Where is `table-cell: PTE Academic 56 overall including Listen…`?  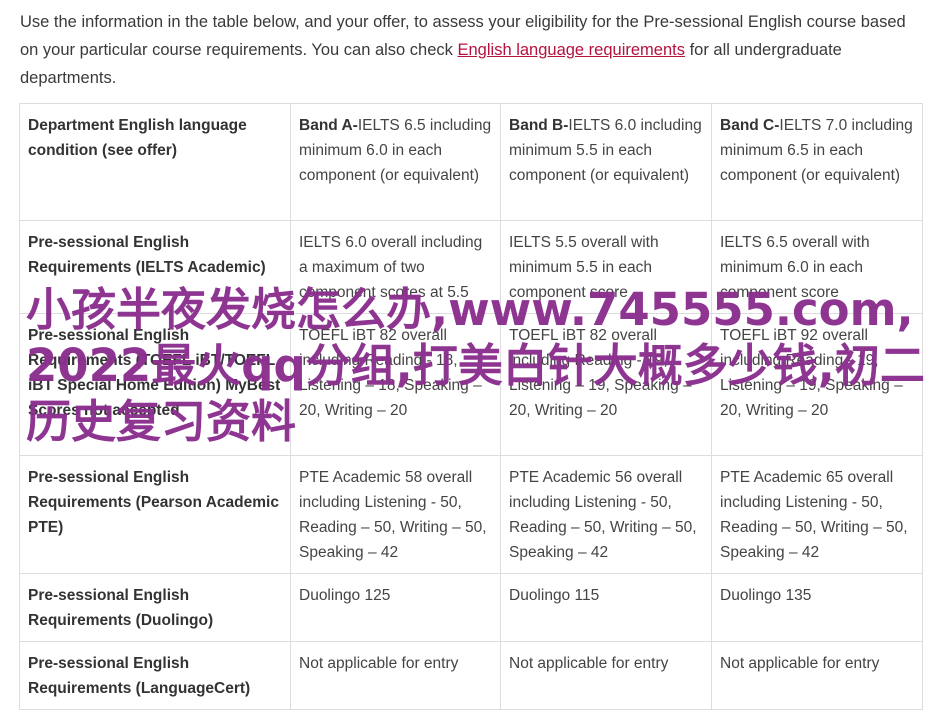 table-cell: PTE Academic 56 overall including Listen… is located at coordinates (606, 514).